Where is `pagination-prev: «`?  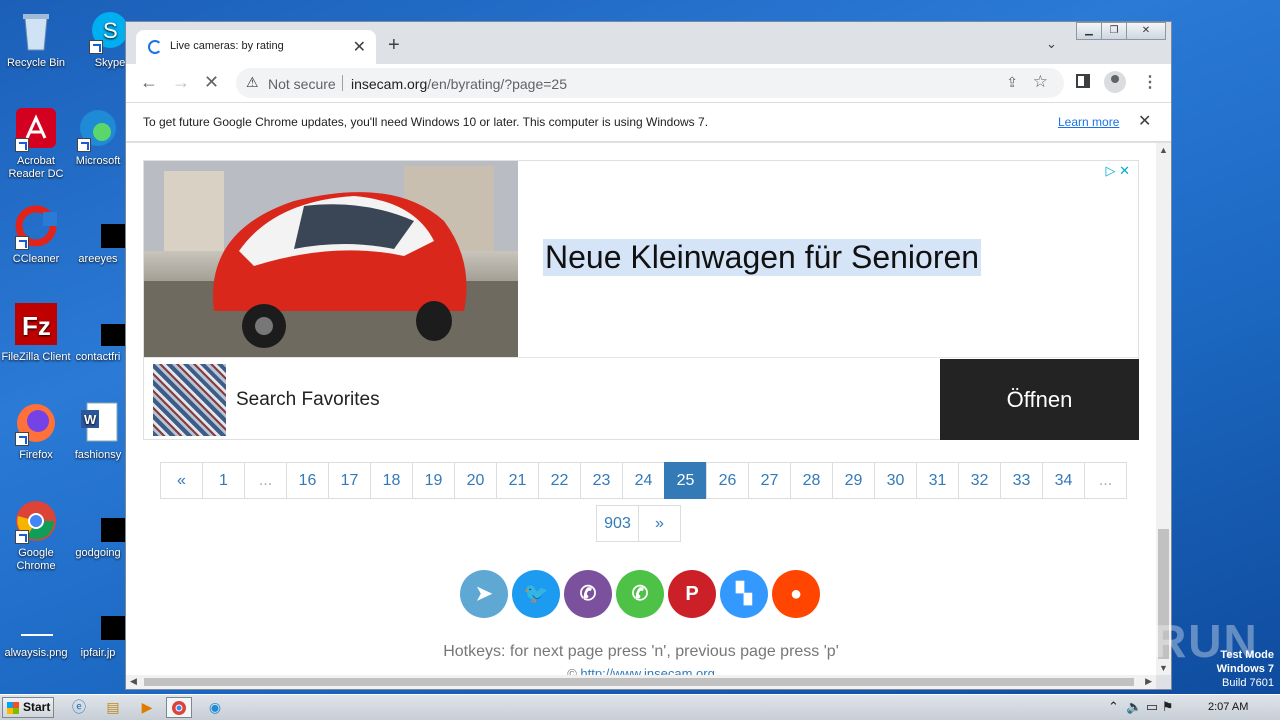 pagination-prev: « is located at coordinates (181, 480).